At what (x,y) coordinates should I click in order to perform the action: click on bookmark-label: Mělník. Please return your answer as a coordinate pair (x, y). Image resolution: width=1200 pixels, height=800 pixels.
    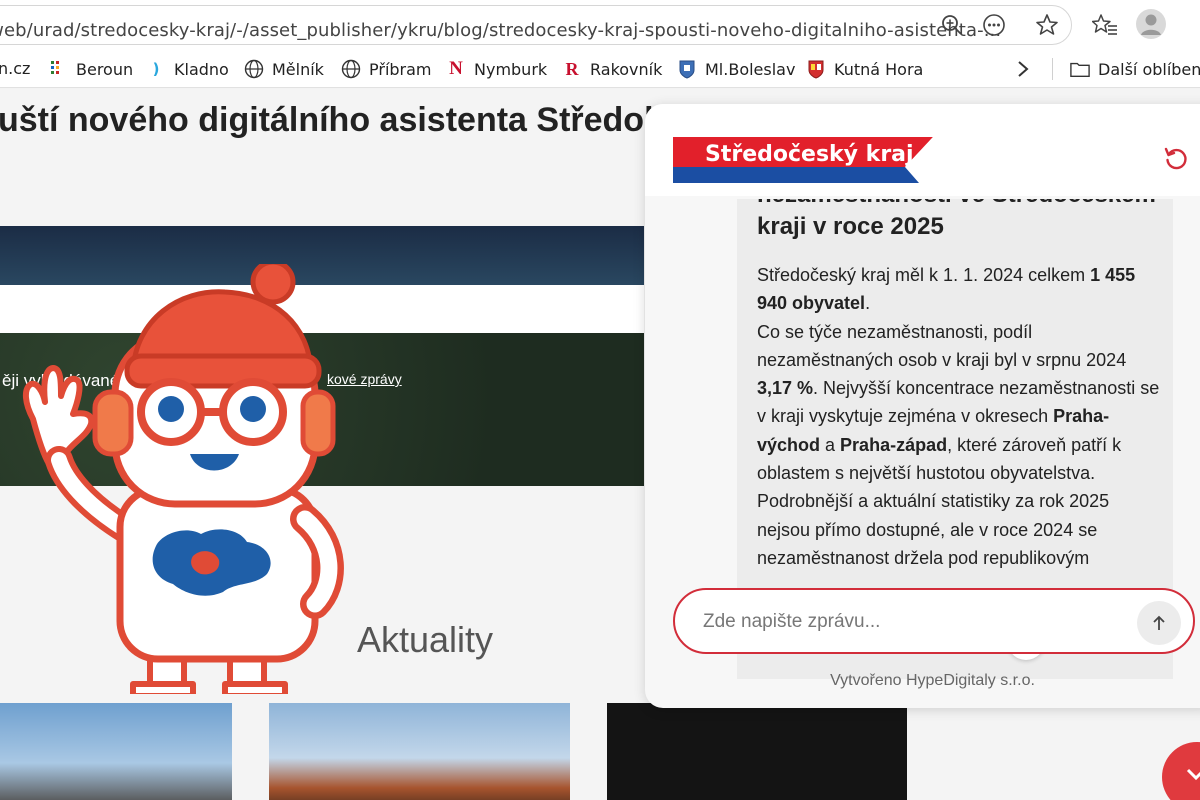
    Looking at the image, I should click on (298, 69).